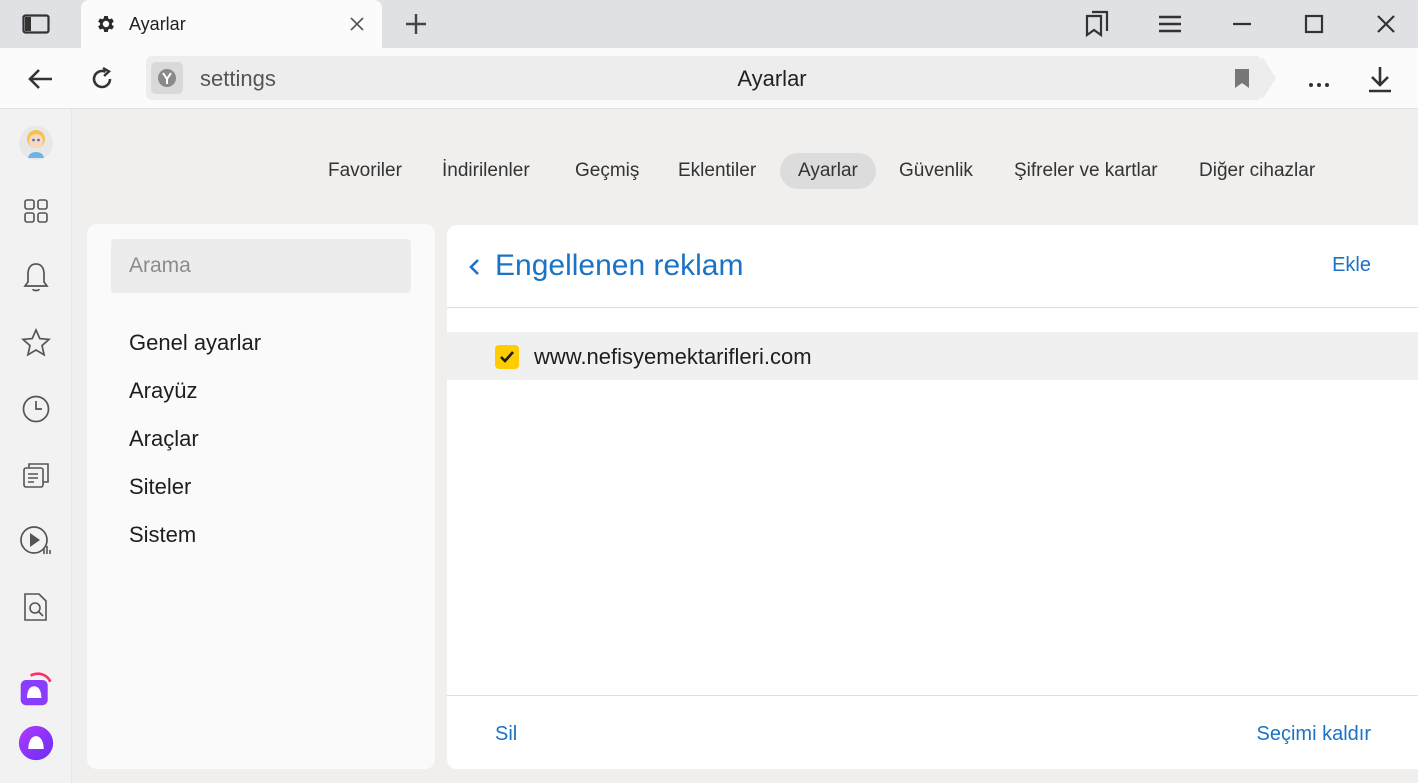 The image size is (1418, 783). What do you see at coordinates (36, 277) in the screenshot?
I see `bell-icon` at bounding box center [36, 277].